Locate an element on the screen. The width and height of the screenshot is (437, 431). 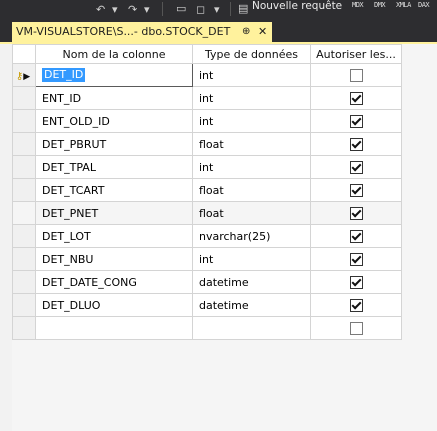
table-row: DET_DATE_CONG datetime is located at coordinates (207, 282).